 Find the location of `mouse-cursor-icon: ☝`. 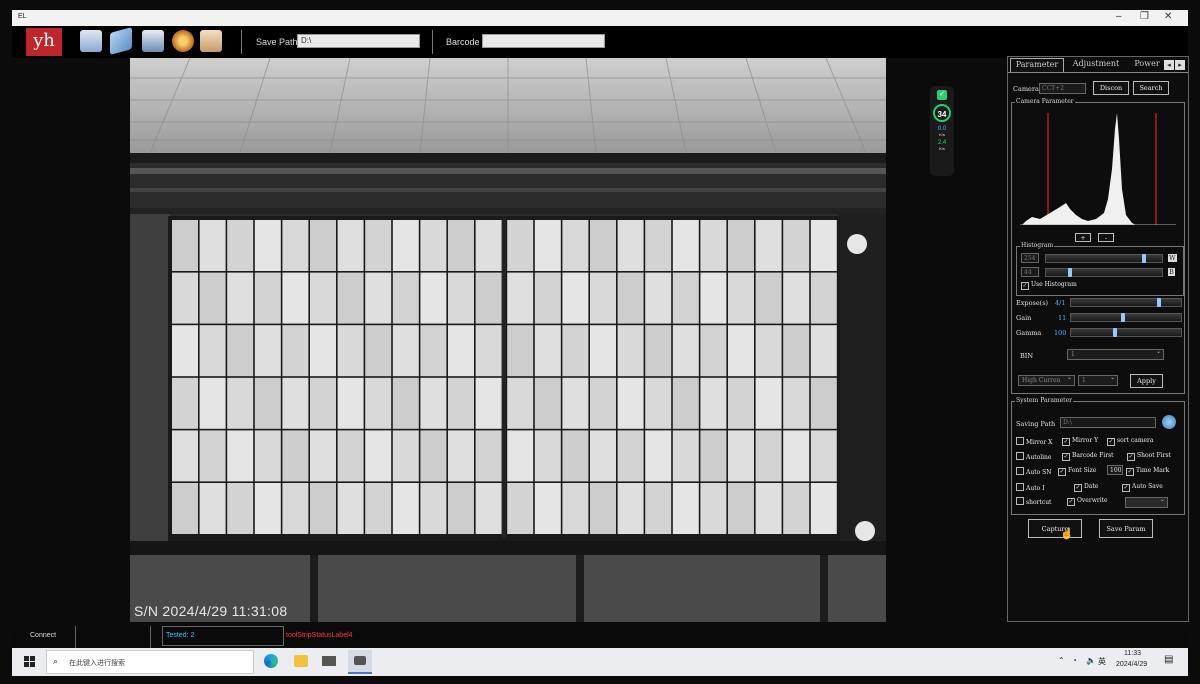

mouse-cursor-icon: ☝ is located at coordinates (1067, 533).